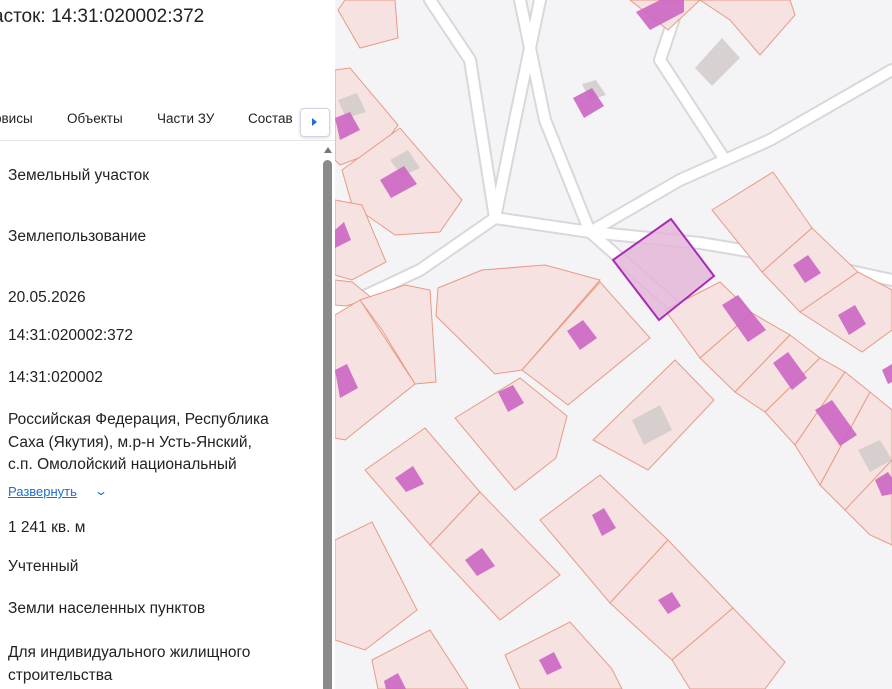 The height and width of the screenshot is (689, 892). What do you see at coordinates (79, 175) in the screenshot?
I see `field-type: Земельный участок` at bounding box center [79, 175].